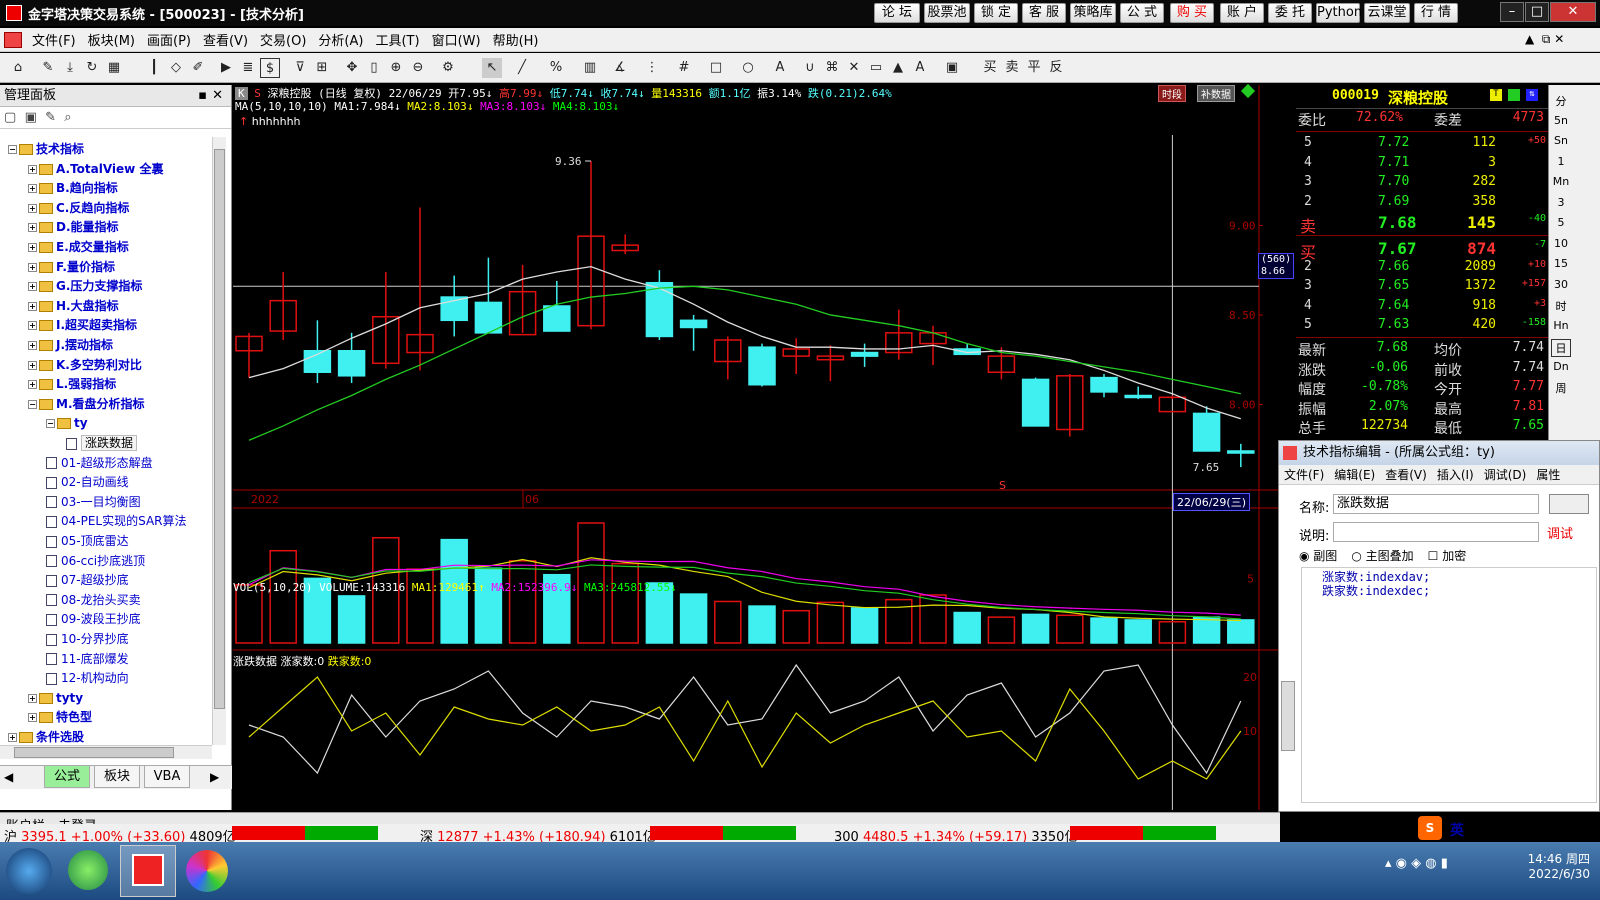 The height and width of the screenshot is (900, 1600). Describe the element at coordinates (1422, 145) in the screenshot. I see `order-book-row: 5 7.72 112 +50` at that location.